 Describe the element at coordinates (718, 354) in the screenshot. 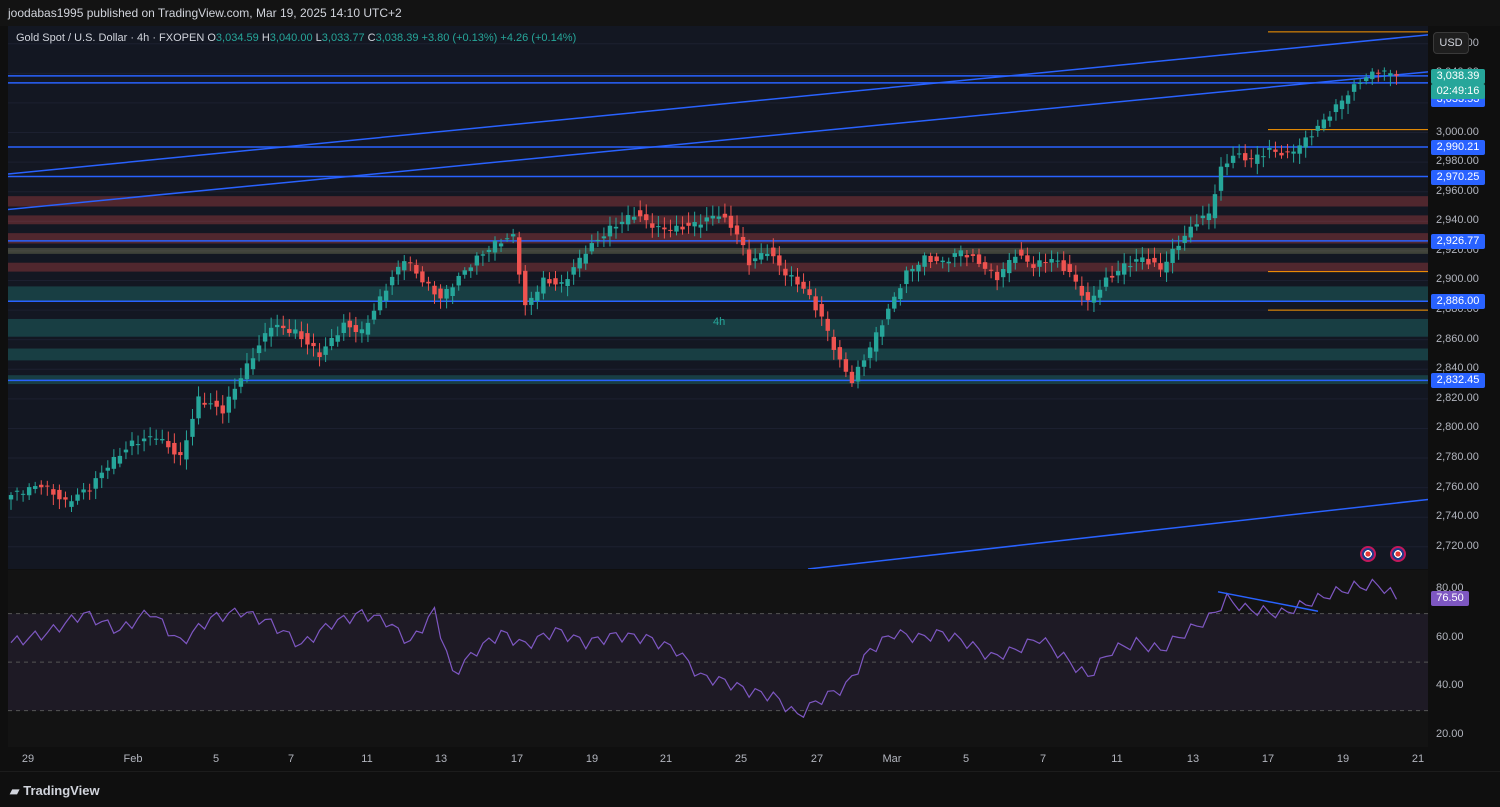

I see `zone-demand` at that location.